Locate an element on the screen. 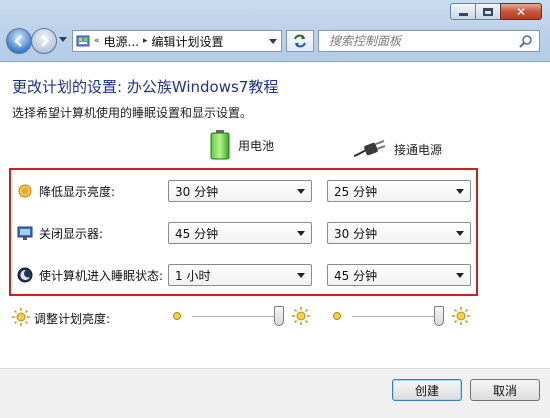 The image size is (550, 418). setting-row-dim-display: 降低显示亮度: 30 分钟 25 分钟 is located at coordinates (243, 191).